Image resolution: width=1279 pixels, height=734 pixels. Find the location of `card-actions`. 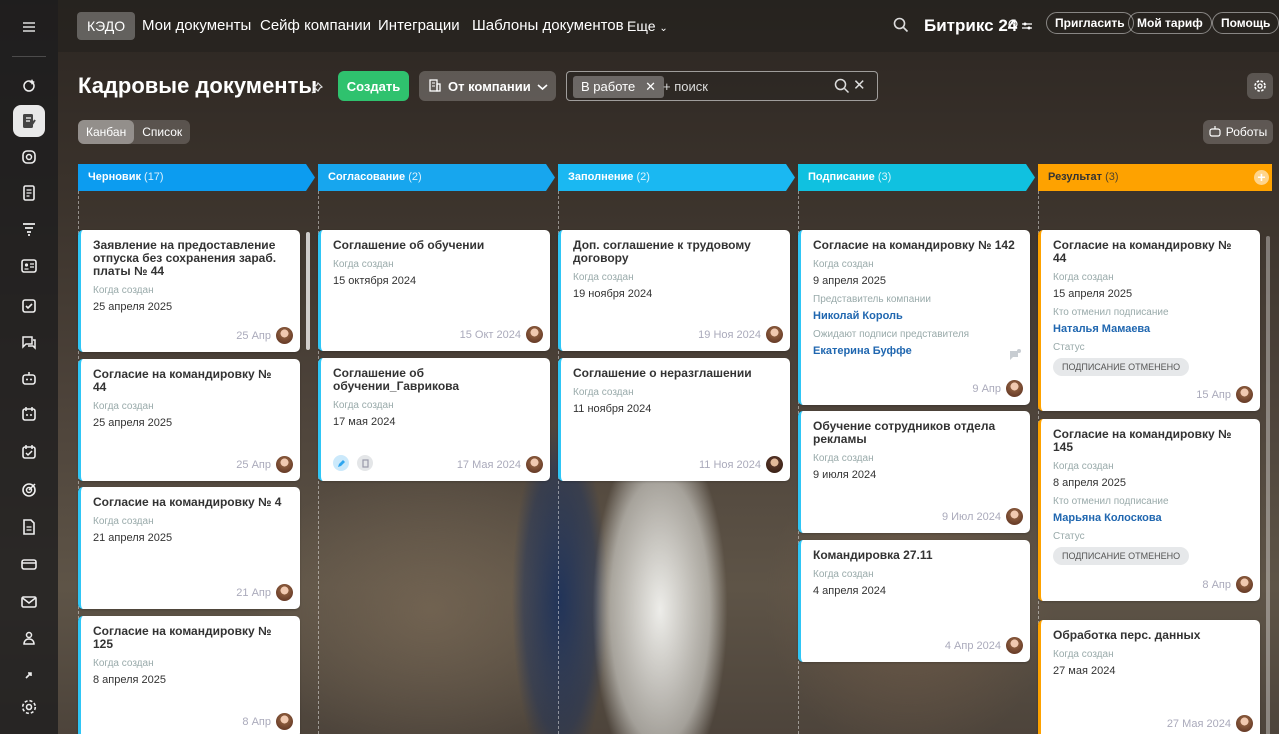

card-actions is located at coordinates (353, 463).